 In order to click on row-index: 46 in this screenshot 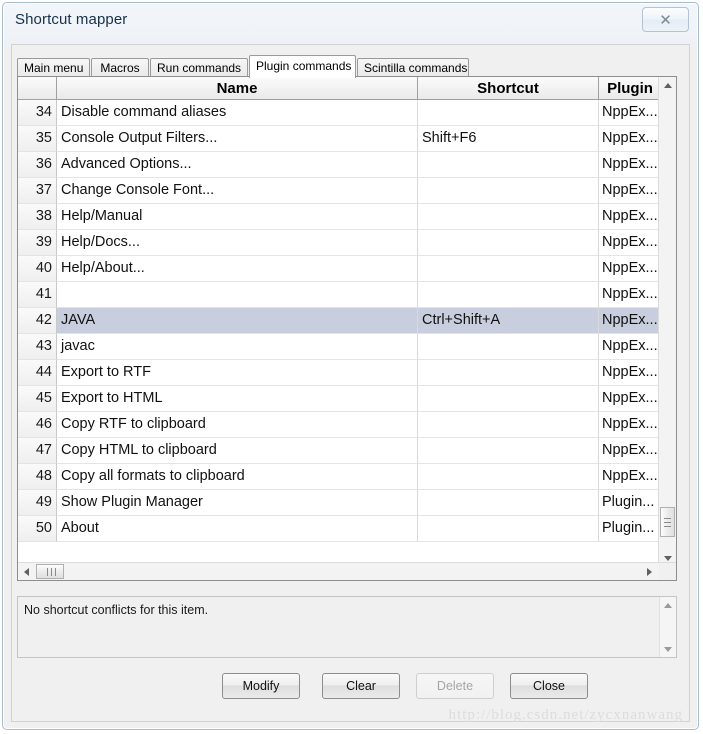, I will do `click(37, 425)`.